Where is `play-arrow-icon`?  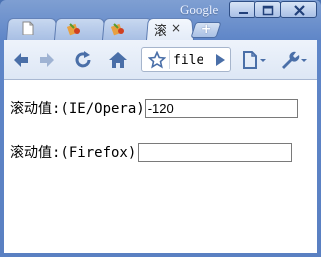
play-arrow-icon is located at coordinates (220, 60).